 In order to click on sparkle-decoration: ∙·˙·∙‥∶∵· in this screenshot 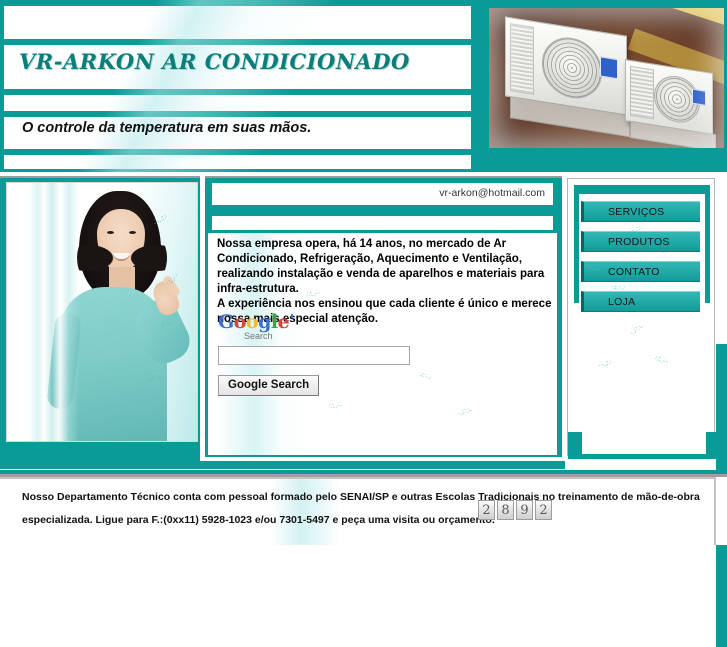, I will do `click(604, 364)`.